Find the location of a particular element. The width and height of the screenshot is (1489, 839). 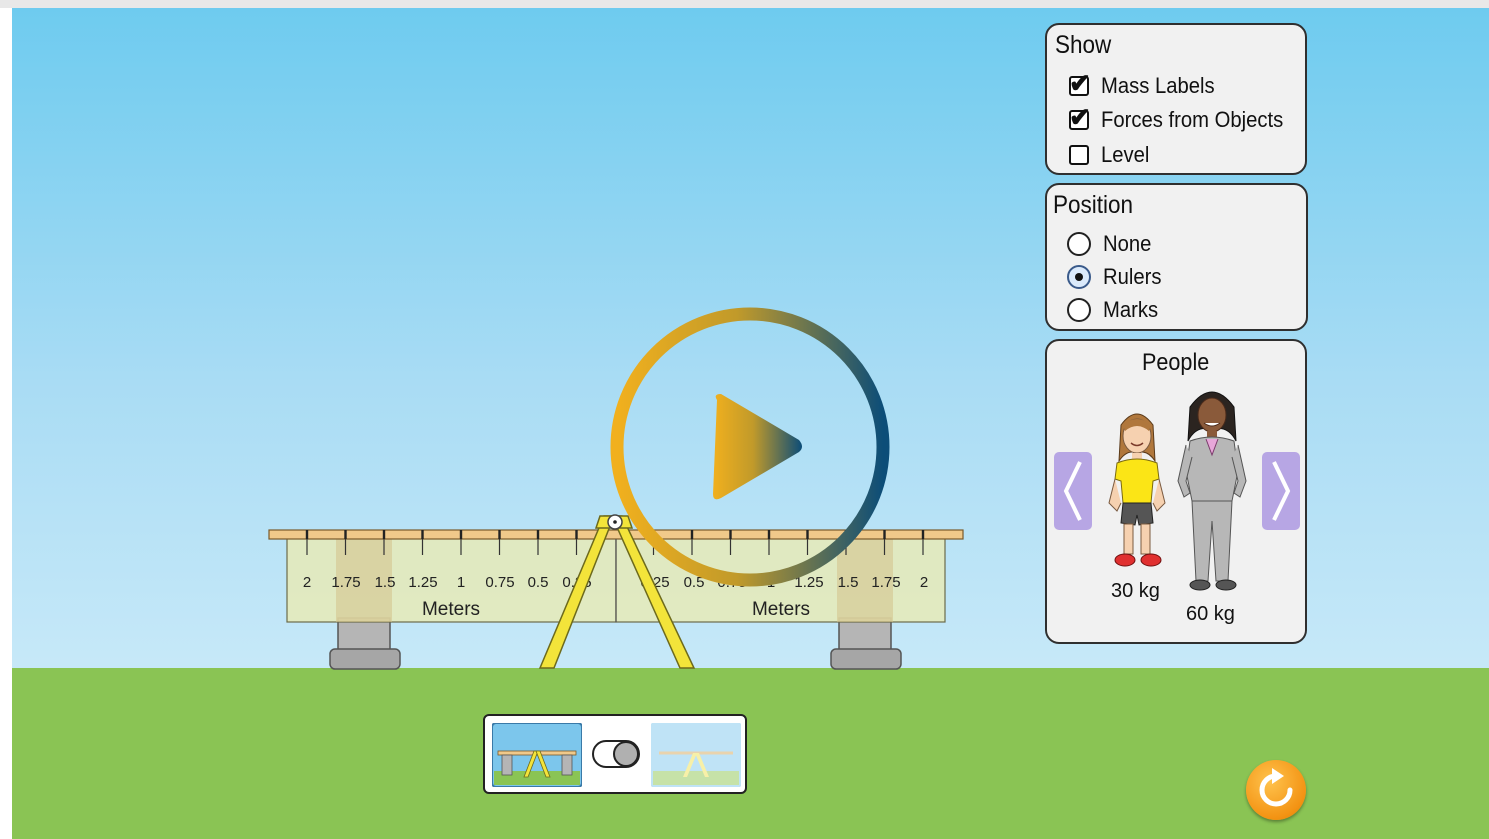

level-checkbox-row: Level is located at coordinates (1111, 155).